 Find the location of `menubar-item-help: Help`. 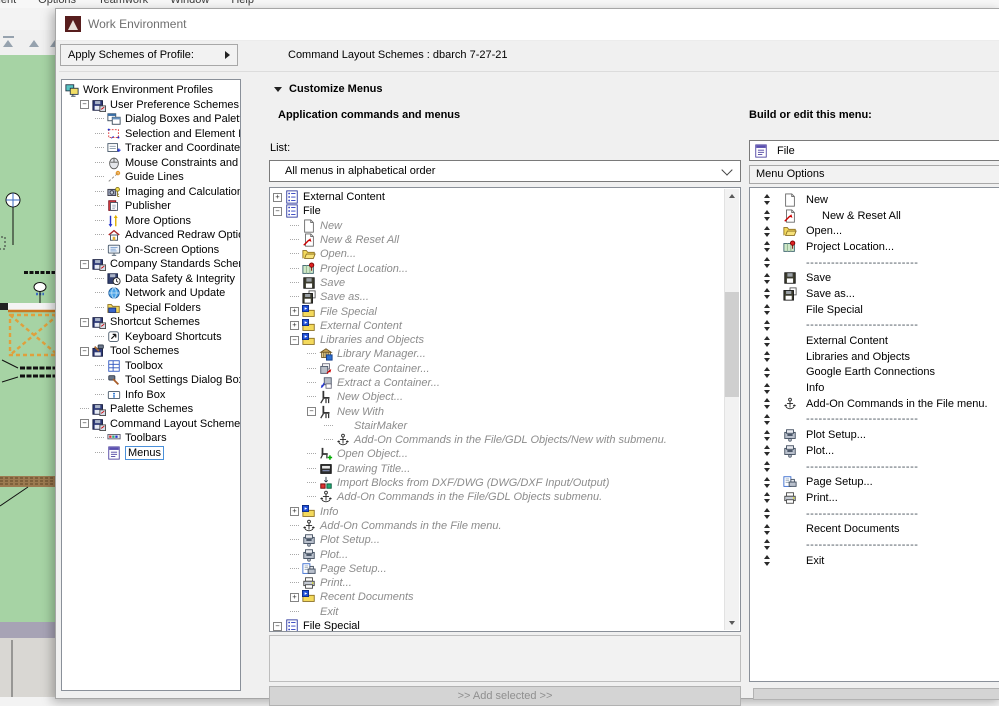

menubar-item-help: Help is located at coordinates (242, 3).